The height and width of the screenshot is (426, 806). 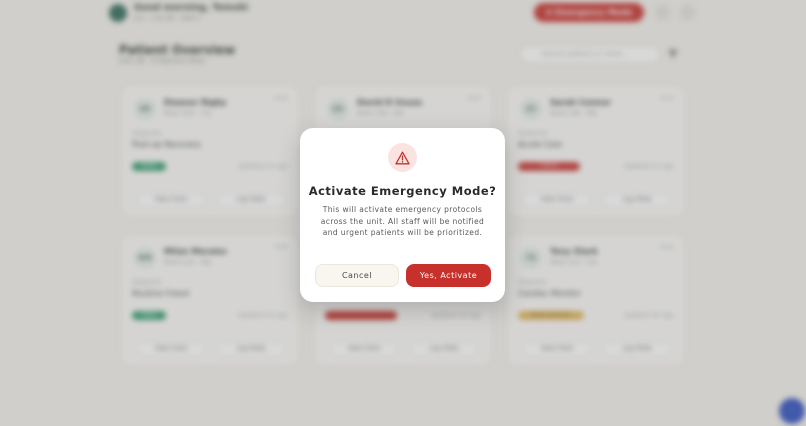 I want to click on warning-triangle-icon, so click(x=402, y=157).